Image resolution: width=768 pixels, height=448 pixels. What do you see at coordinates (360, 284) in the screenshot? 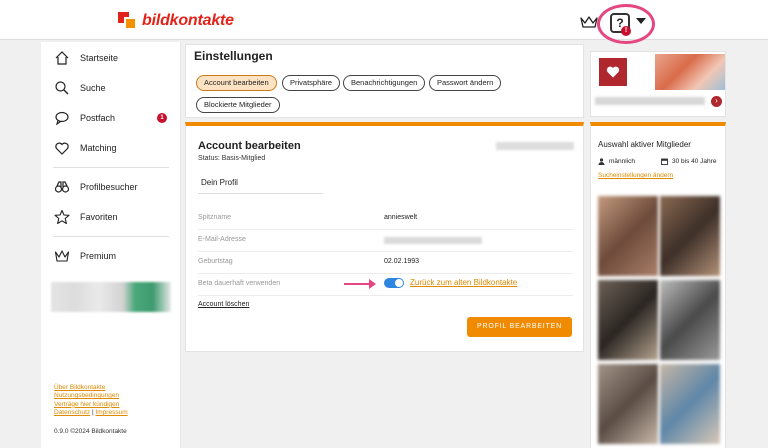
I see `pink-arrow-annotation` at bounding box center [360, 284].